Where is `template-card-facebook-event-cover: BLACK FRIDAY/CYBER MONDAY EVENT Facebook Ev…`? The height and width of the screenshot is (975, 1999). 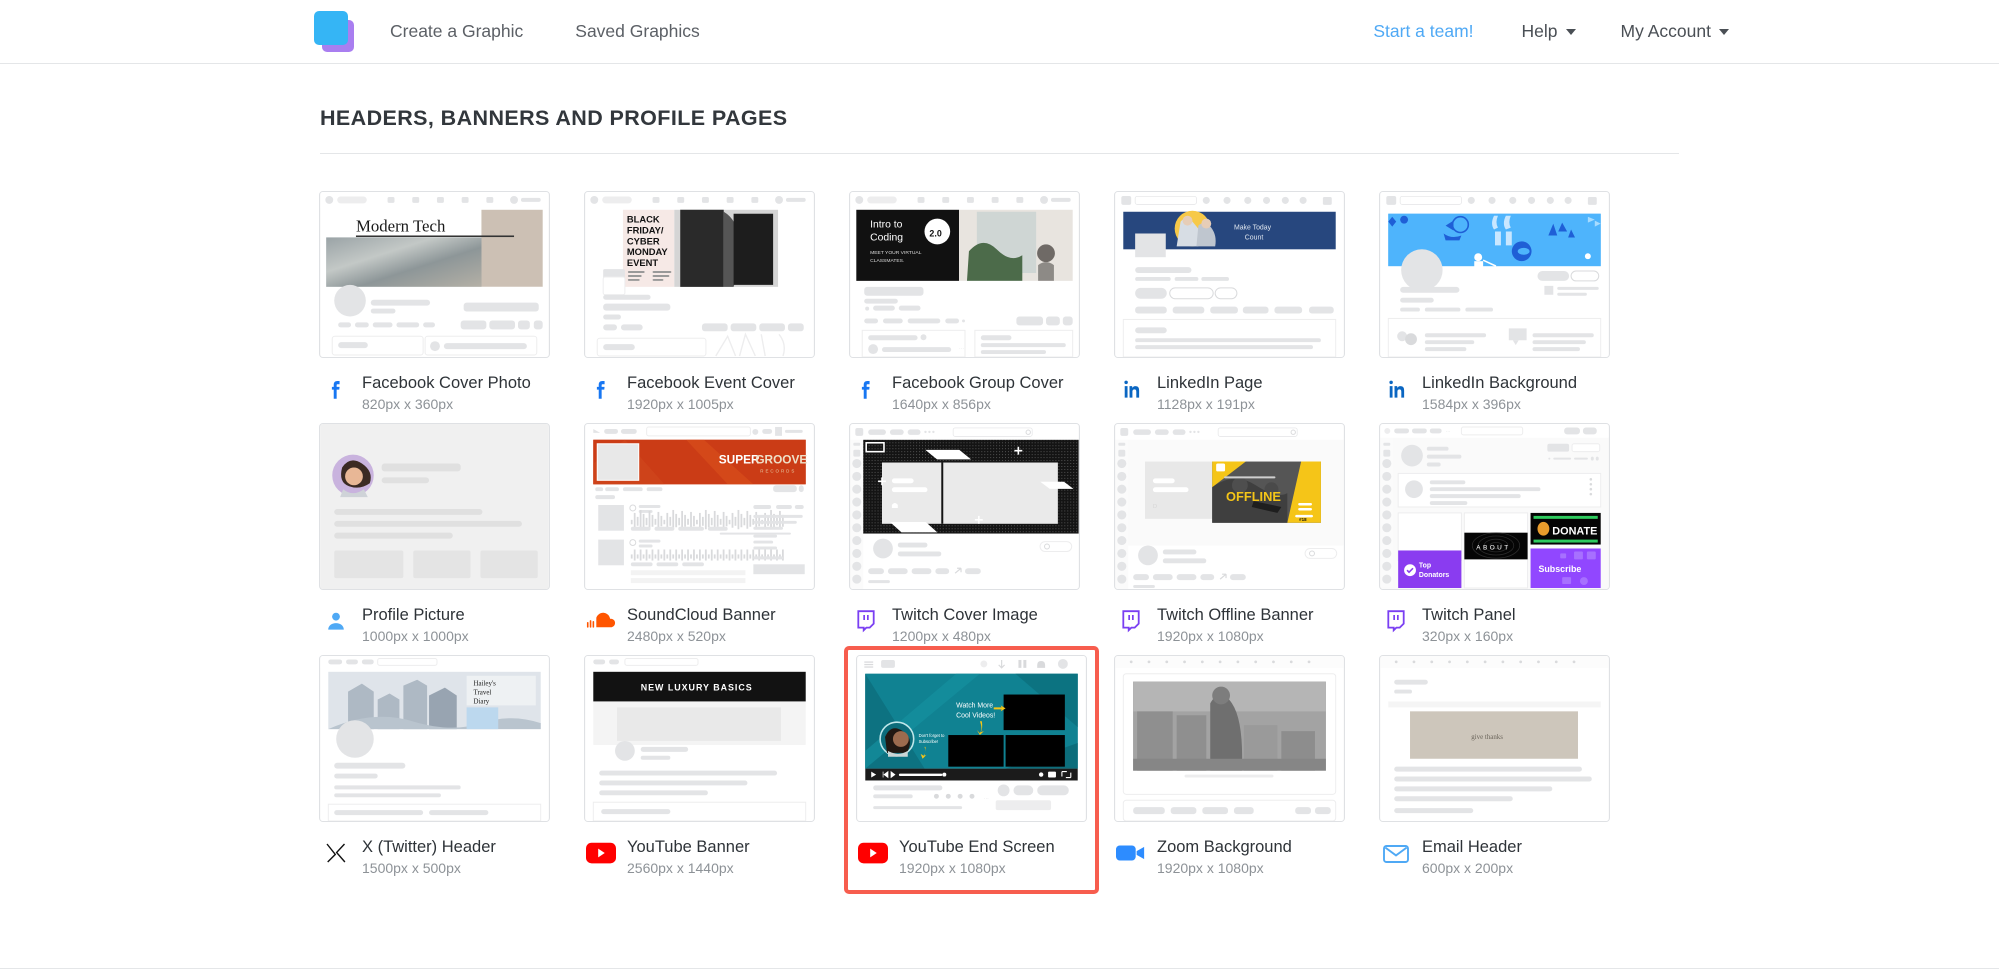 template-card-facebook-event-cover: BLACK FRIDAY/CYBER MONDAY EVENT Facebook Ev… is located at coordinates (711, 298).